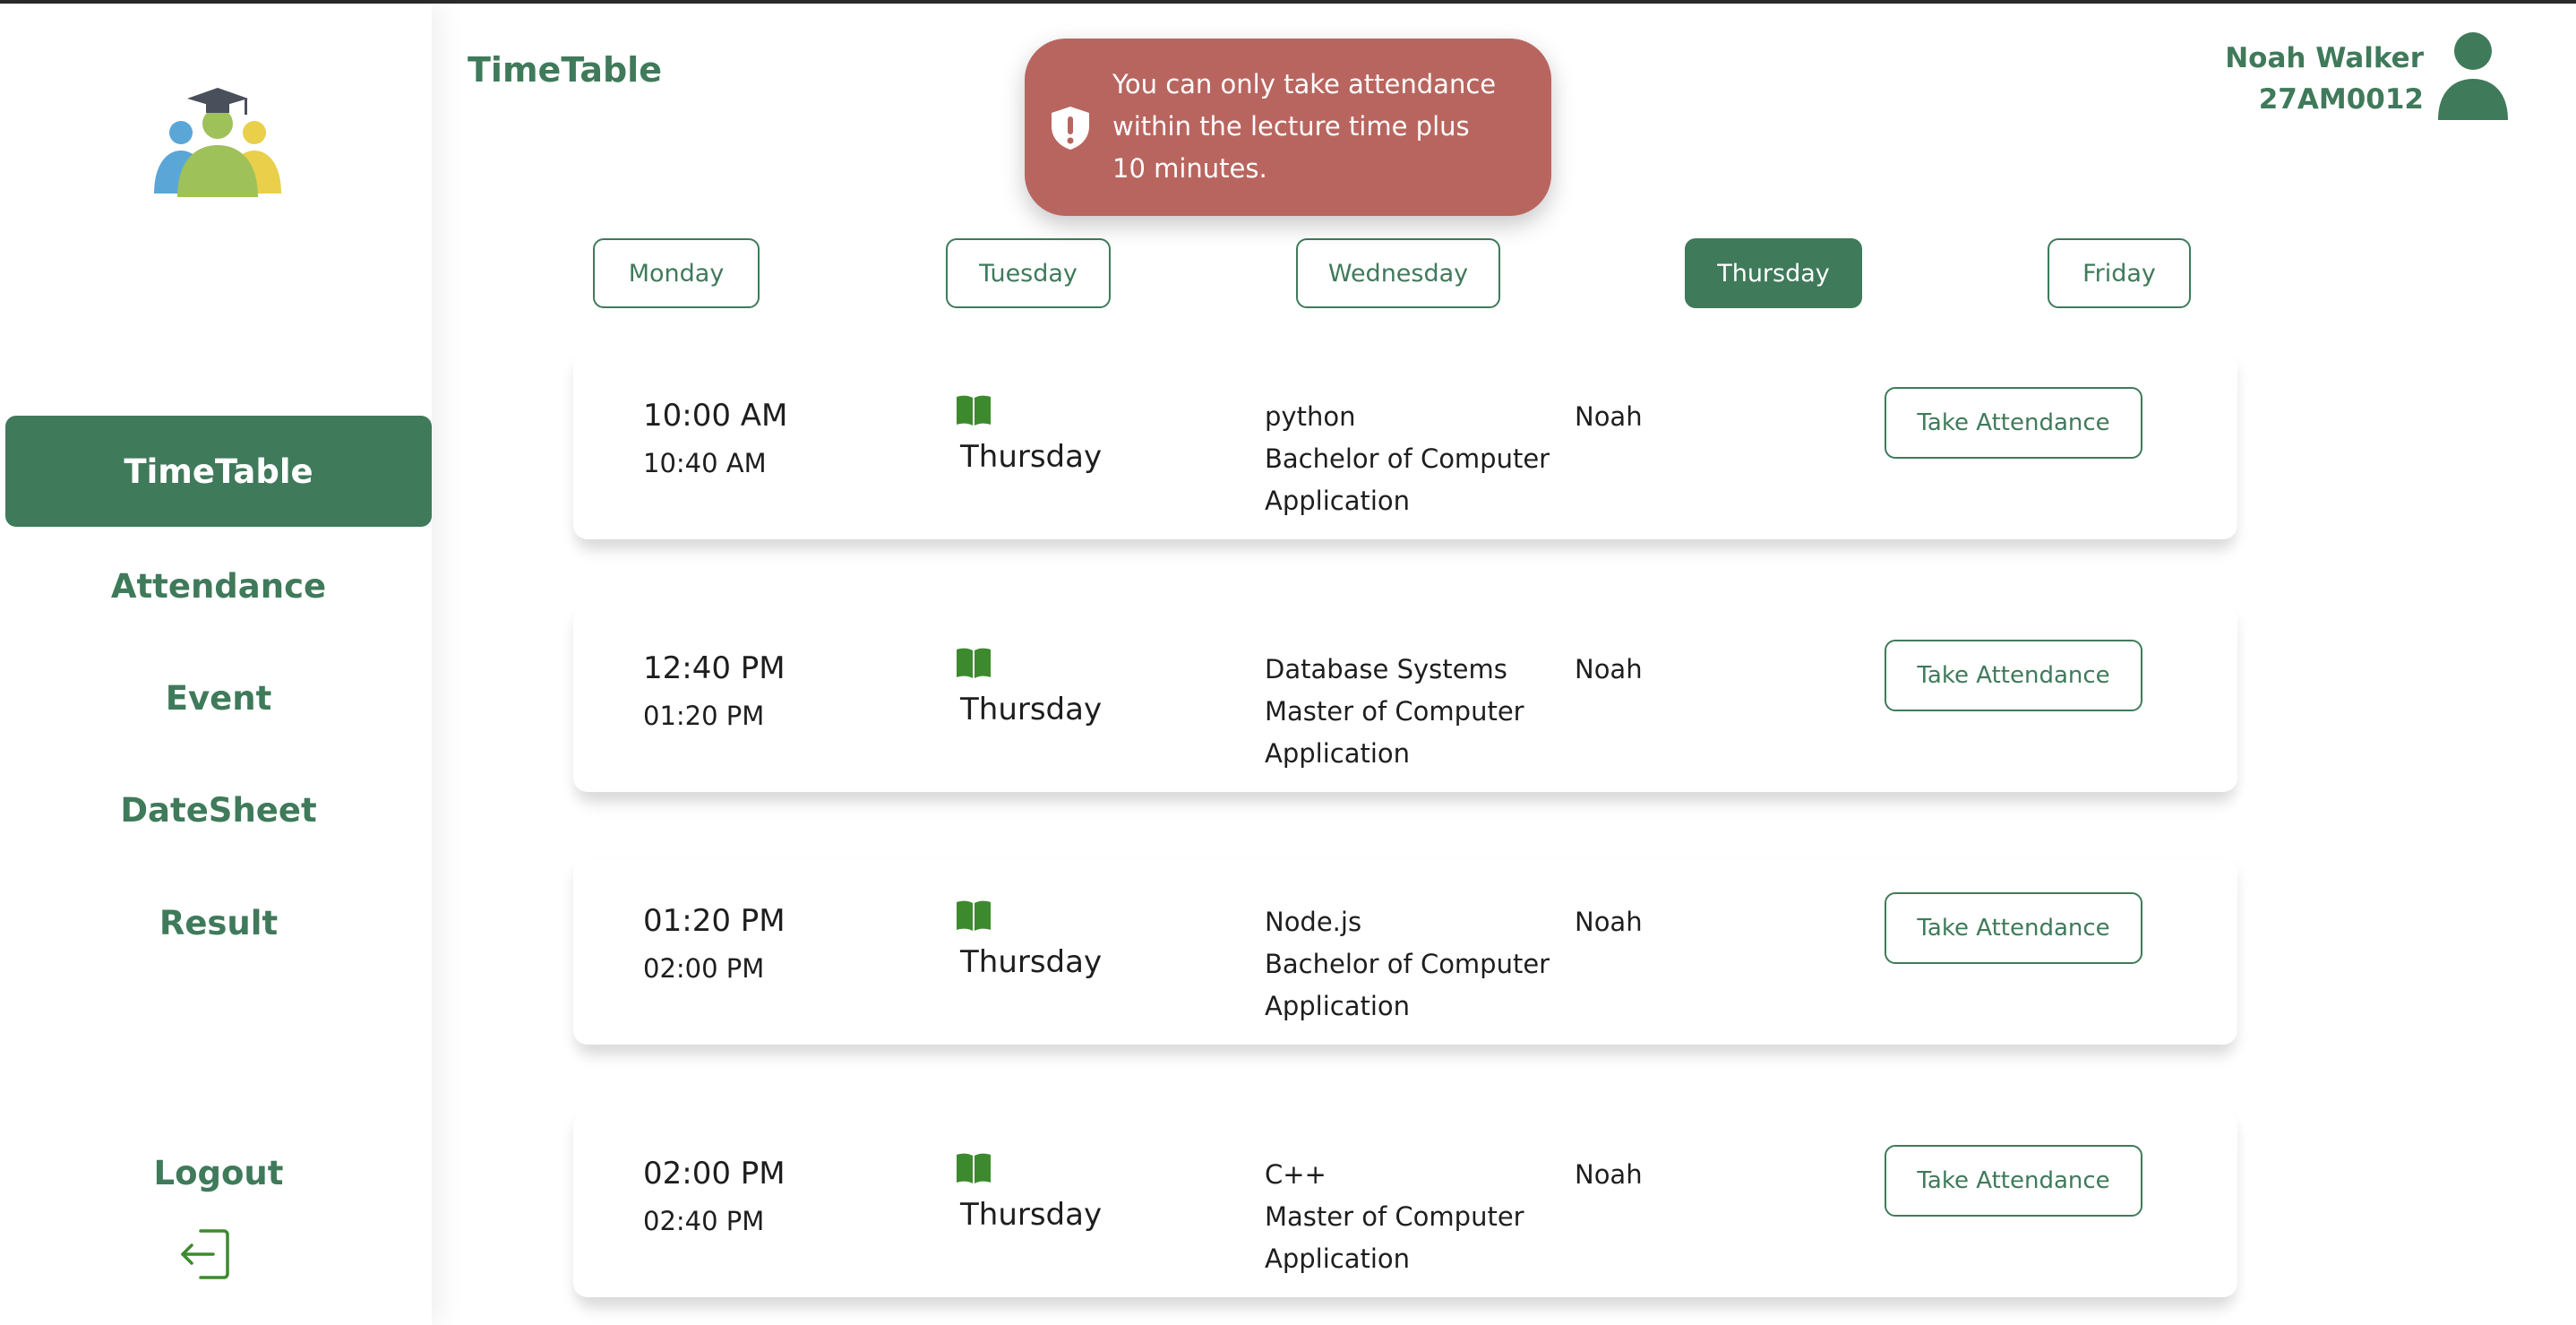 Image resolution: width=2576 pixels, height=1325 pixels. I want to click on lecture-start-time: 01:20 PM, so click(714, 921).